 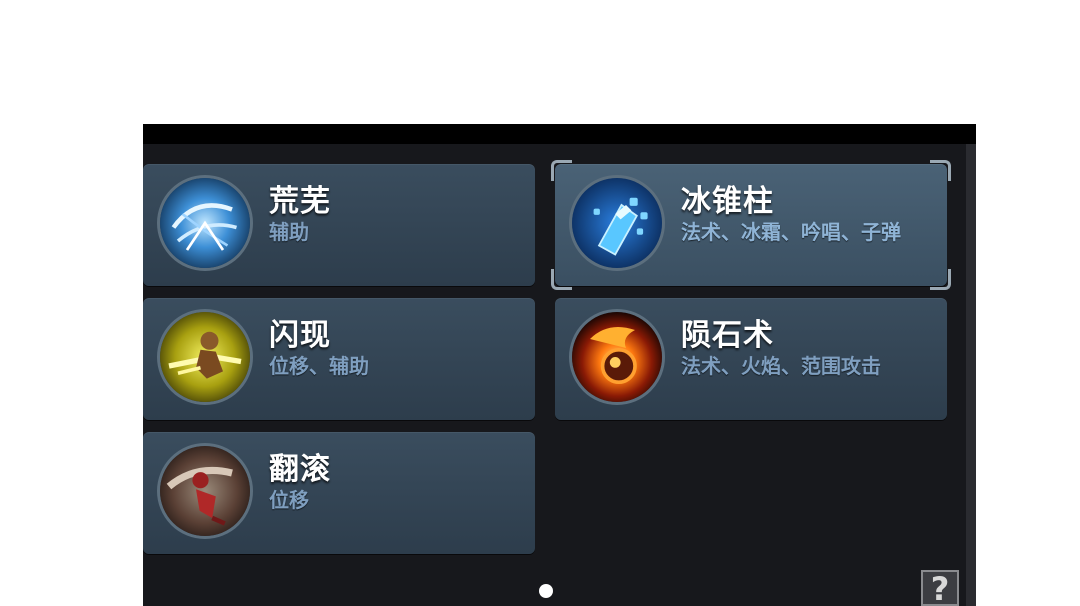 What do you see at coordinates (940, 588) in the screenshot?
I see `help-button: ?` at bounding box center [940, 588].